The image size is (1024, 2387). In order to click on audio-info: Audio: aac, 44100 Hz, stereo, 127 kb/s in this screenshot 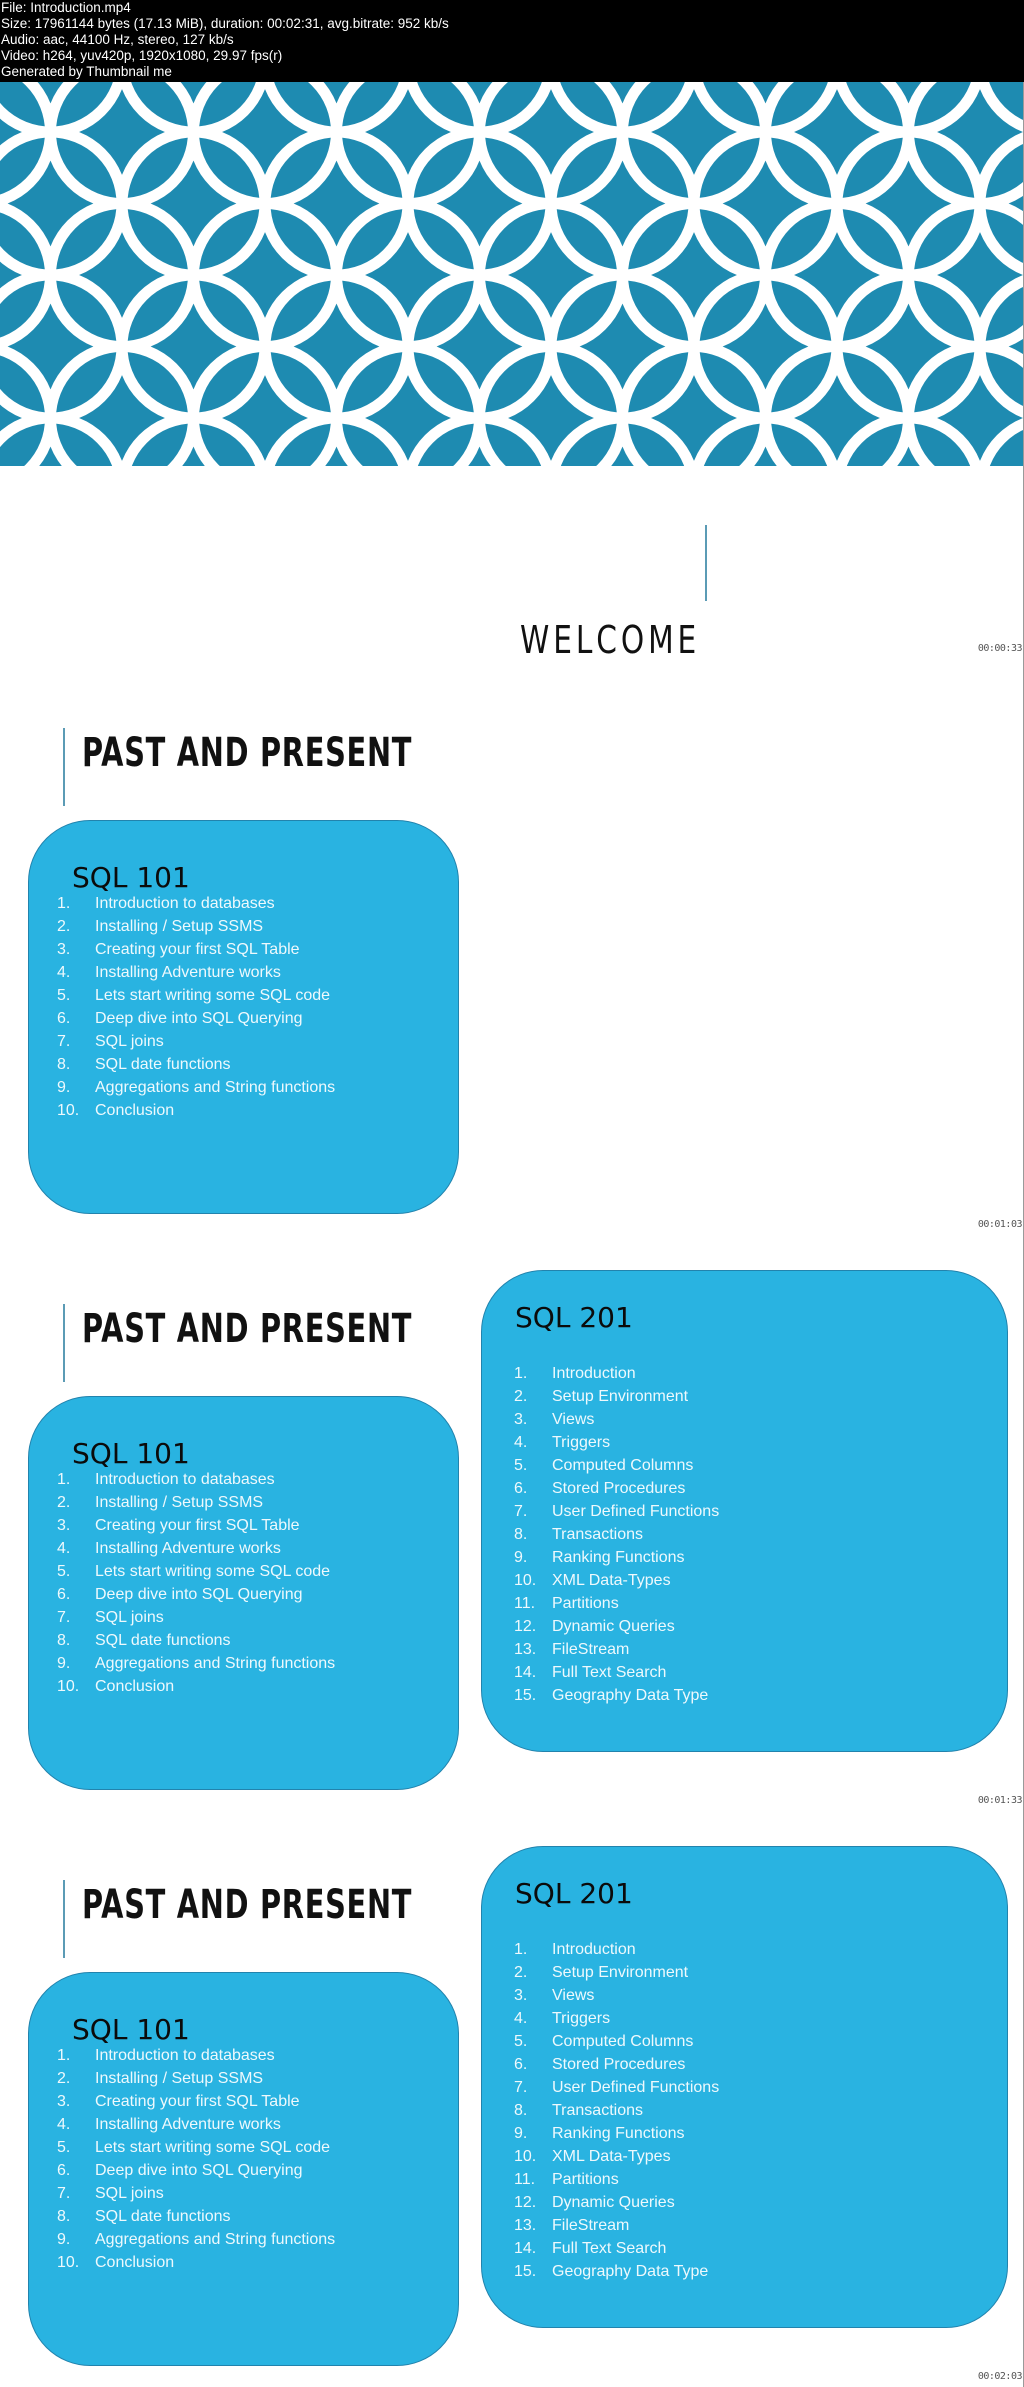, I will do `click(117, 39)`.